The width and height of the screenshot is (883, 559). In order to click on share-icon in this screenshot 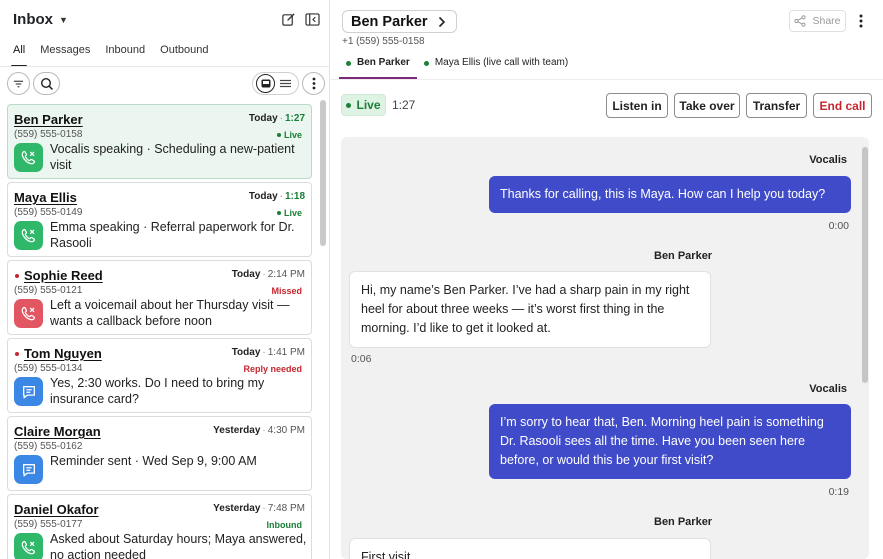, I will do `click(800, 21)`.